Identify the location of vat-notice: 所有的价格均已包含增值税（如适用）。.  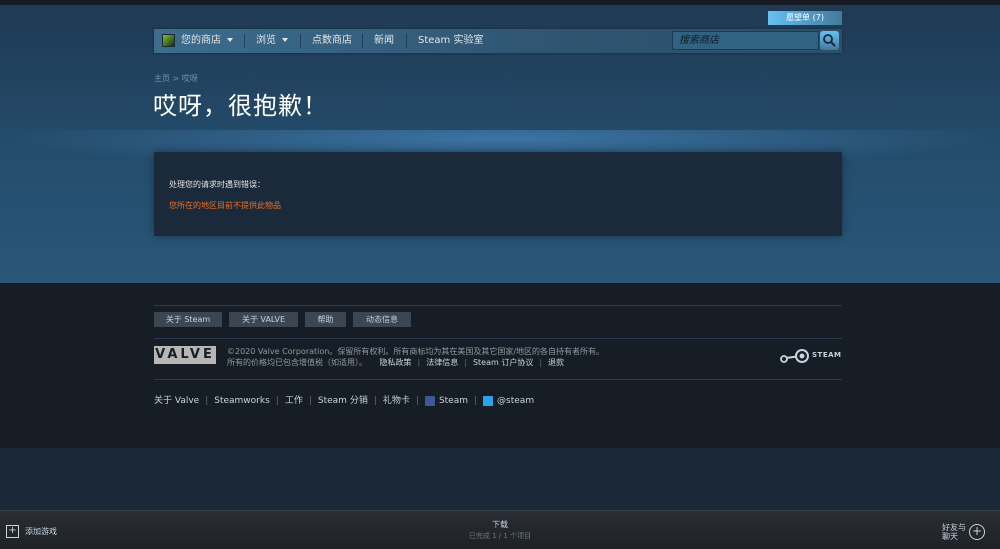
(297, 362).